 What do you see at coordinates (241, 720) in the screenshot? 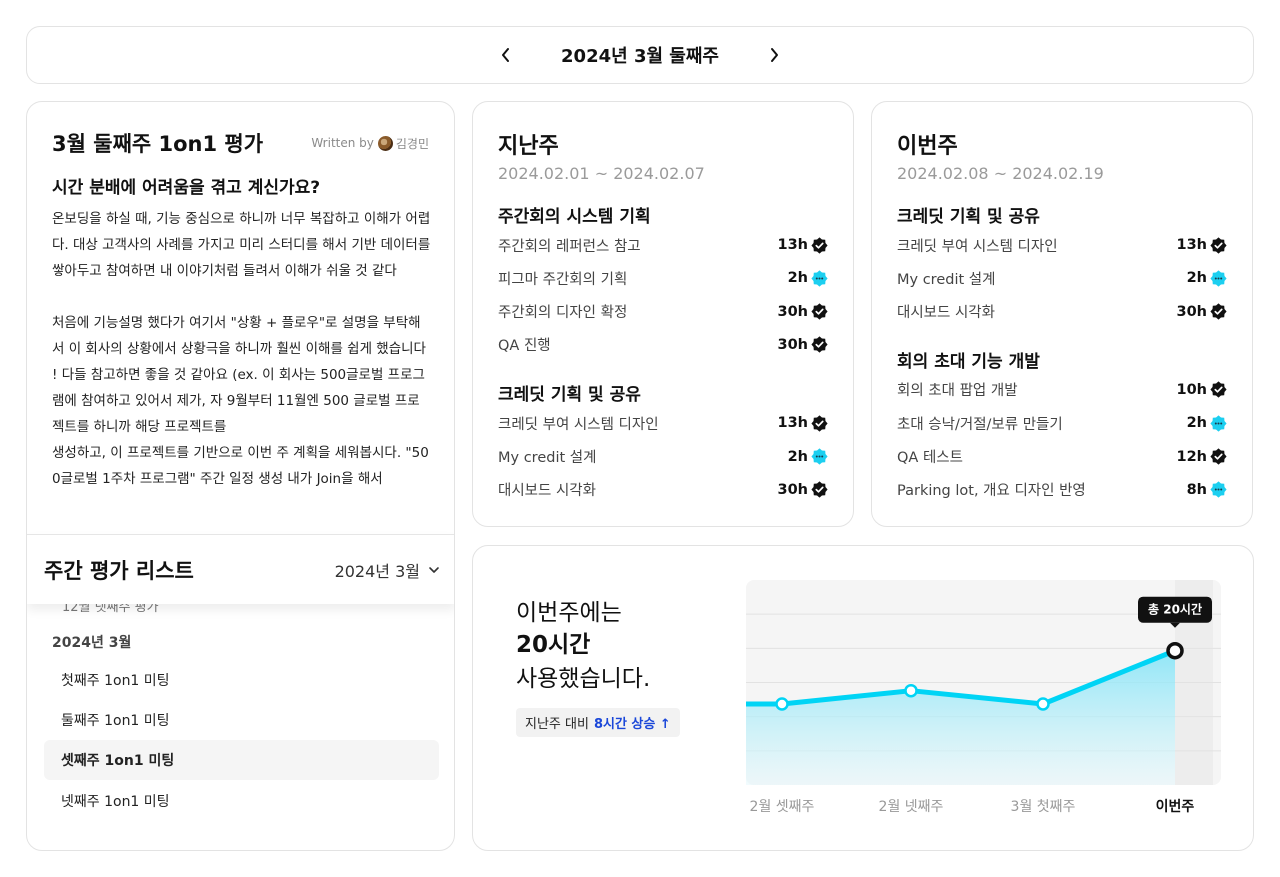
I see `list-item: 둘째주 1on1 미팅` at bounding box center [241, 720].